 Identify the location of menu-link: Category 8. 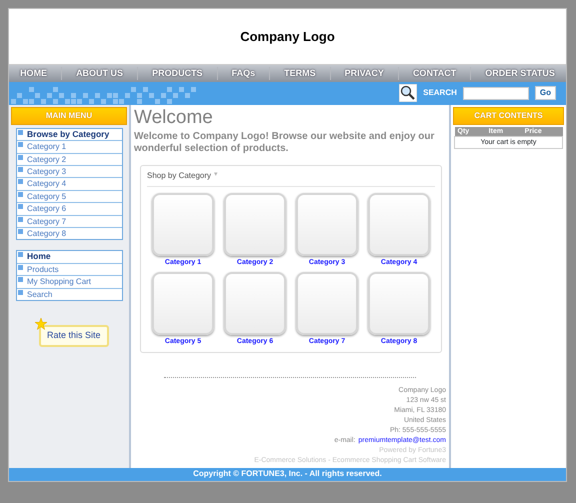
(69, 234).